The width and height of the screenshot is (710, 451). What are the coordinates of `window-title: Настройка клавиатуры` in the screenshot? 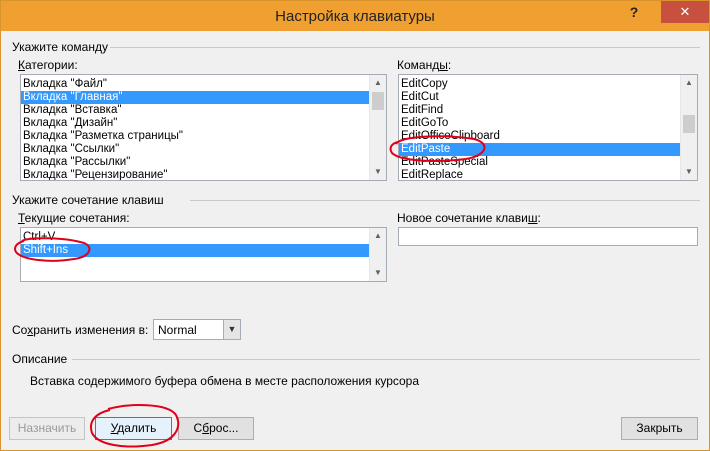 It's located at (355, 16).